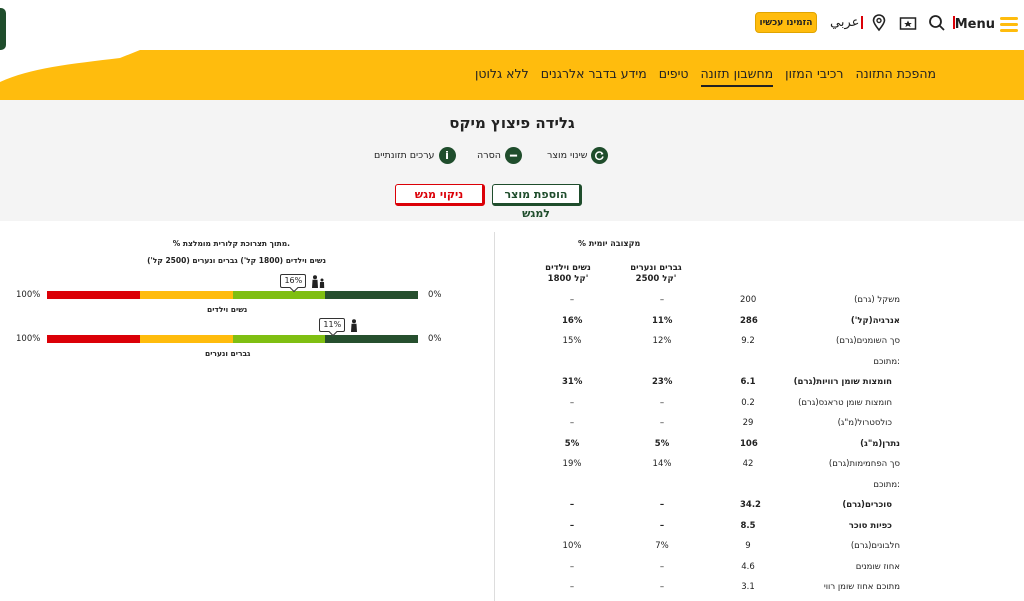  What do you see at coordinates (864, 464) in the screenshot?
I see `row-label: סך הפחמימות(גרם)` at bounding box center [864, 464].